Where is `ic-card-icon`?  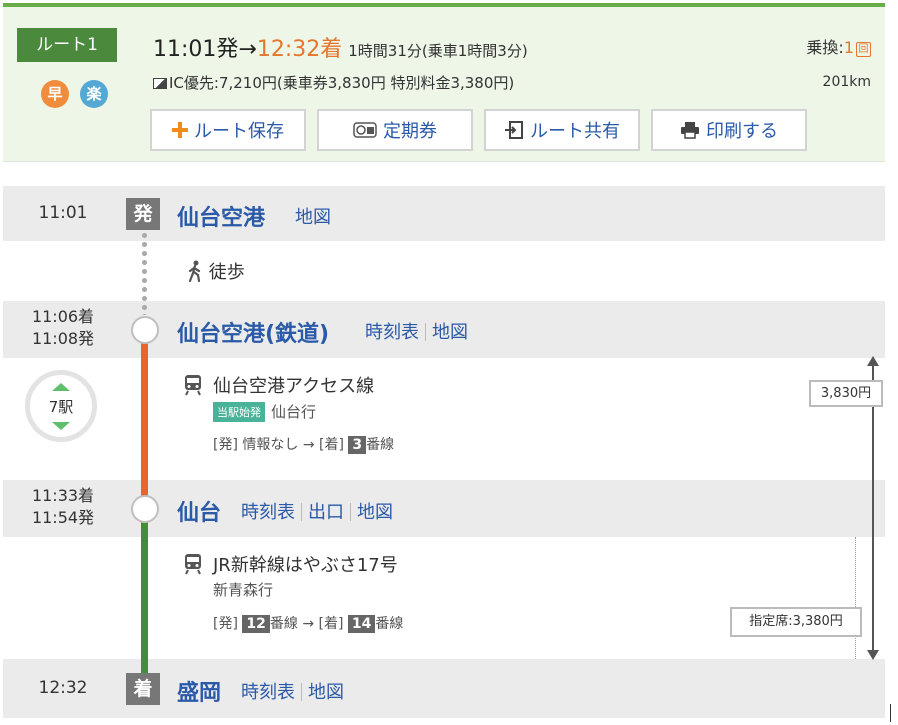
ic-card-icon is located at coordinates (160, 83).